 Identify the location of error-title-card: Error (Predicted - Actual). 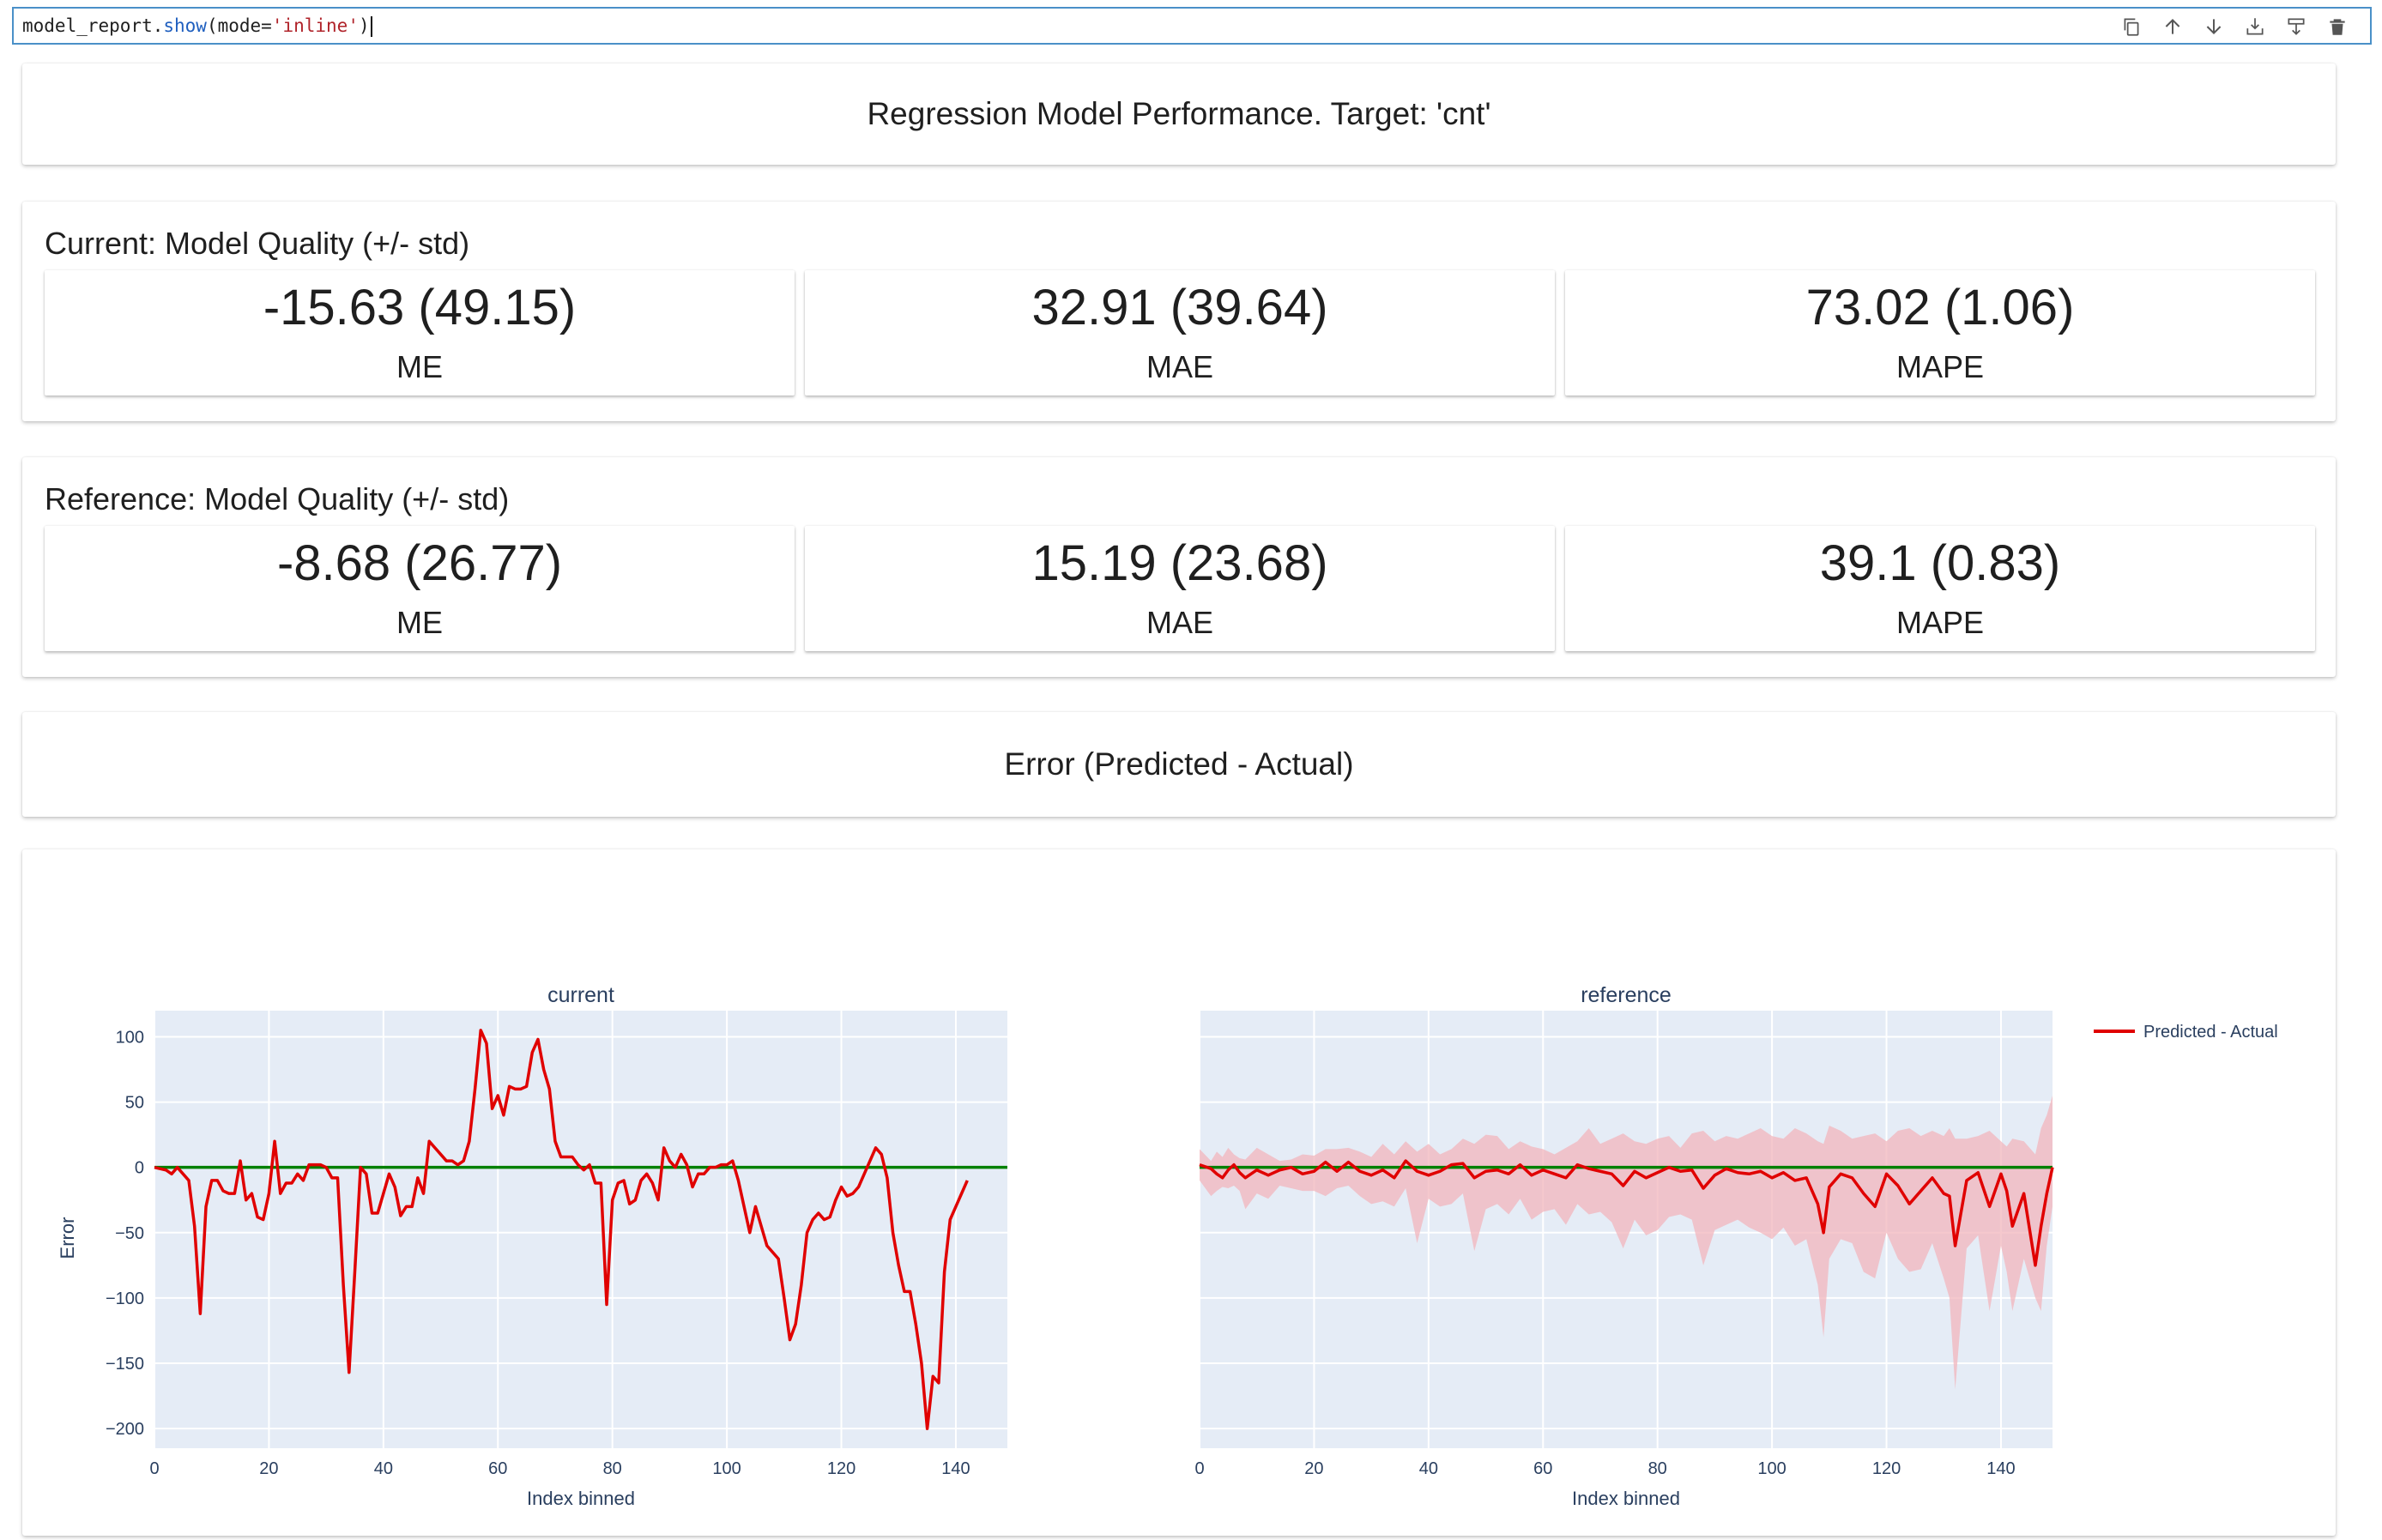
(1179, 764).